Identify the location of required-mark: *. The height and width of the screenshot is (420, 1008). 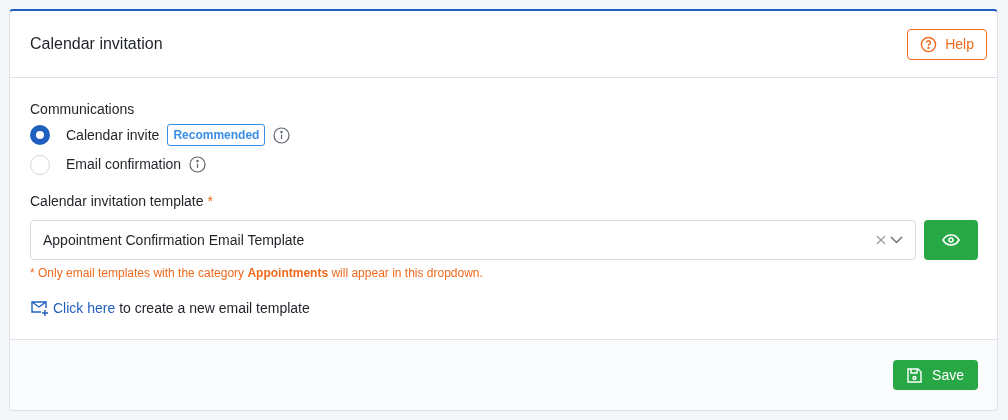
(210, 201).